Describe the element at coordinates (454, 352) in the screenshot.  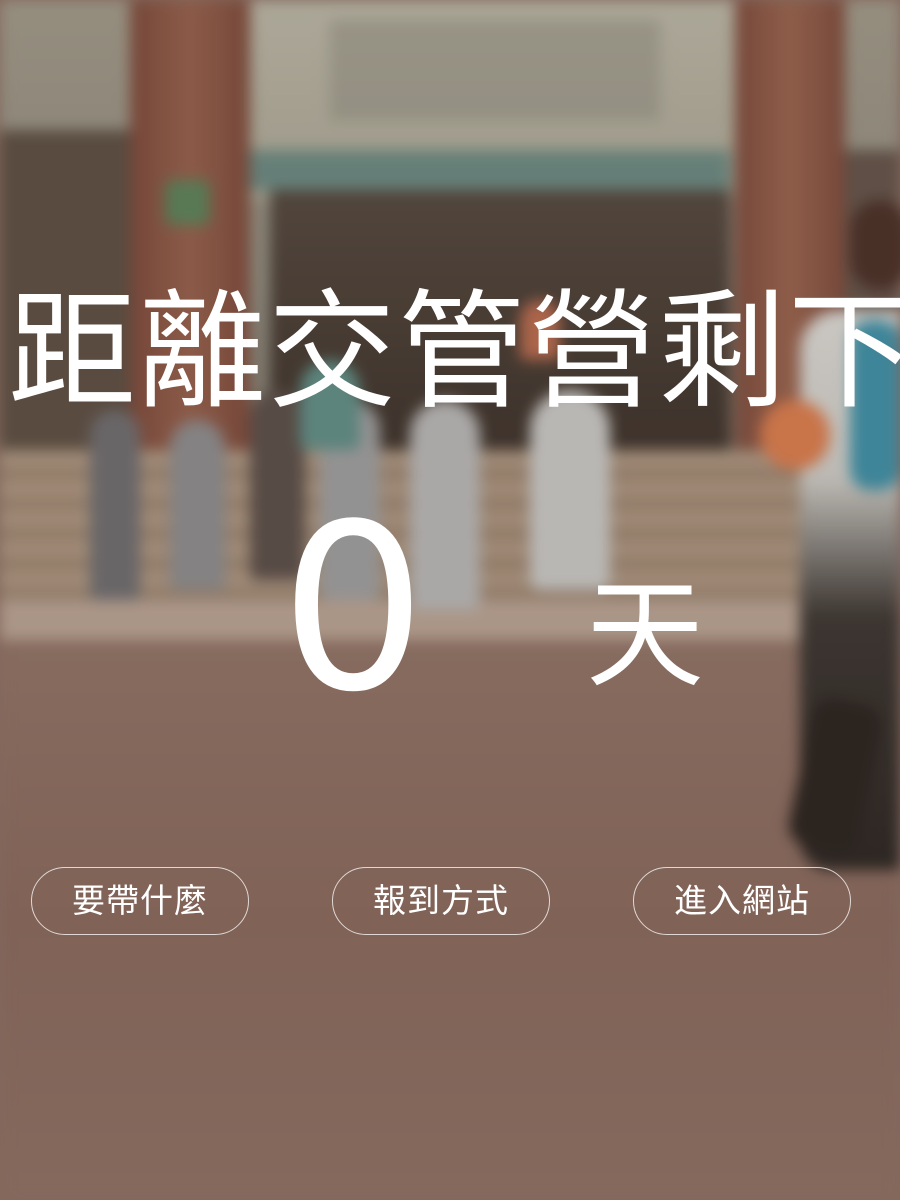
I see `countdown-headline: 距離交管營剩下` at that location.